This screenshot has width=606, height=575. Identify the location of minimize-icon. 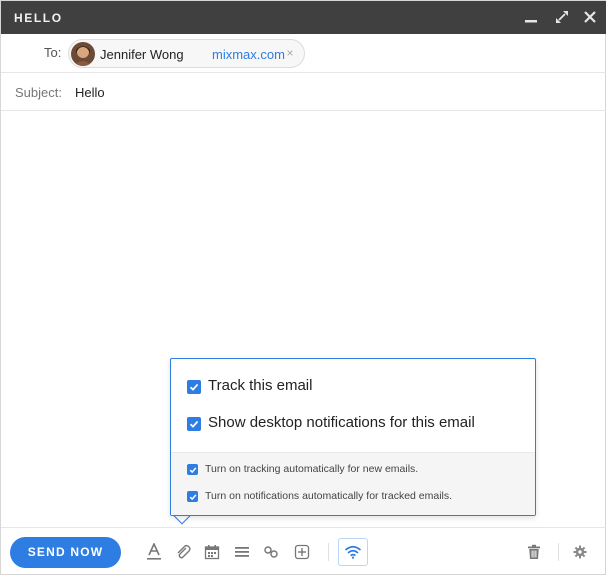
(531, 21).